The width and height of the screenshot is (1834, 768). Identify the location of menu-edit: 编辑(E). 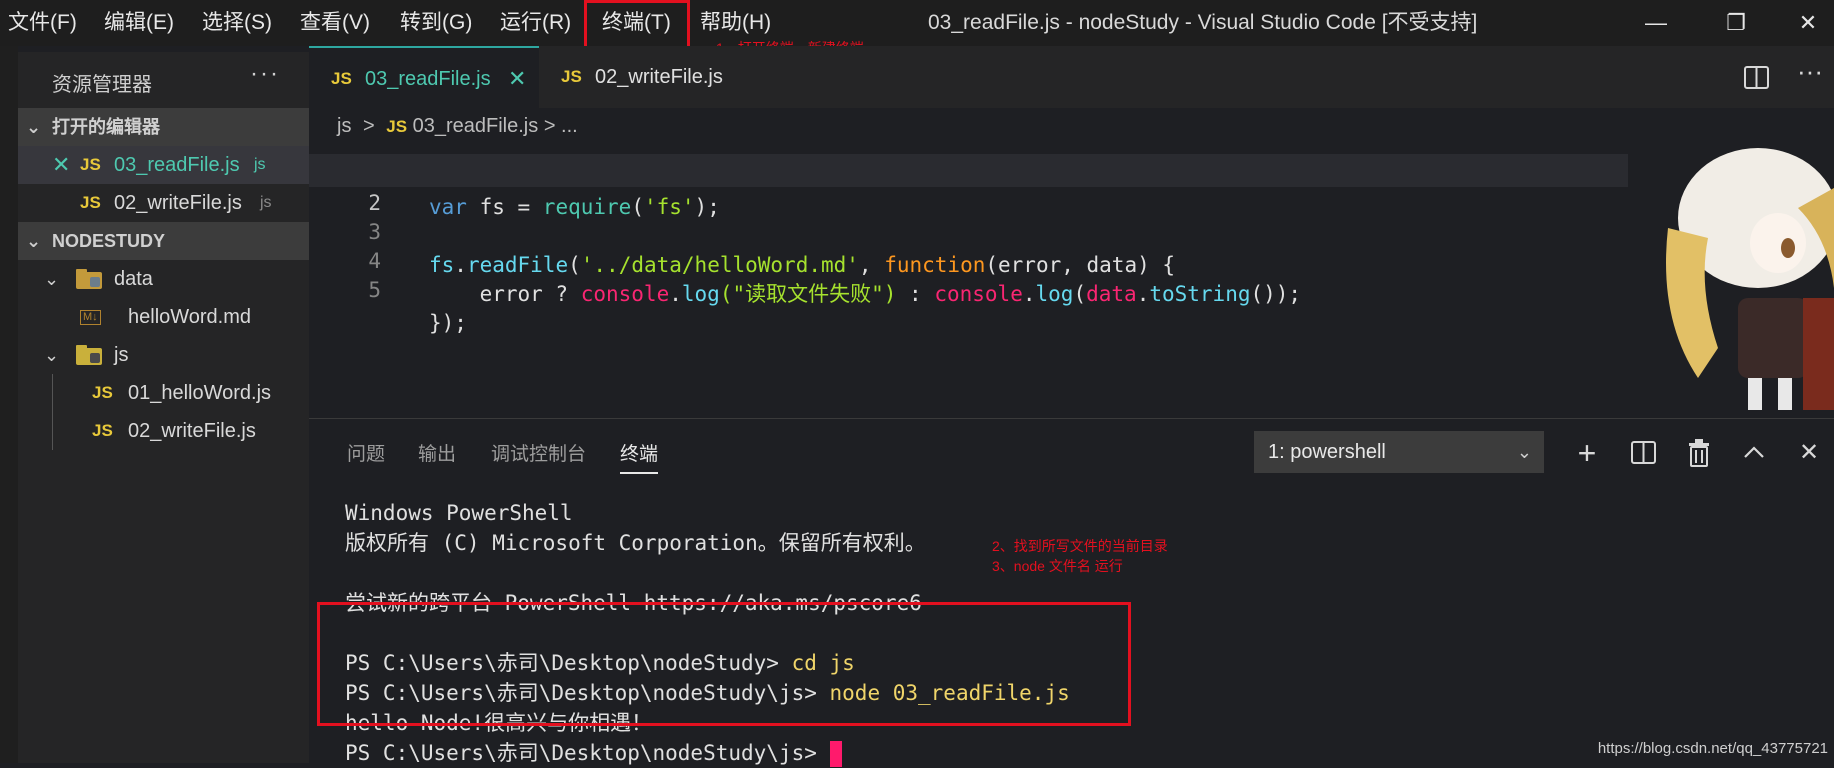
(139, 23).